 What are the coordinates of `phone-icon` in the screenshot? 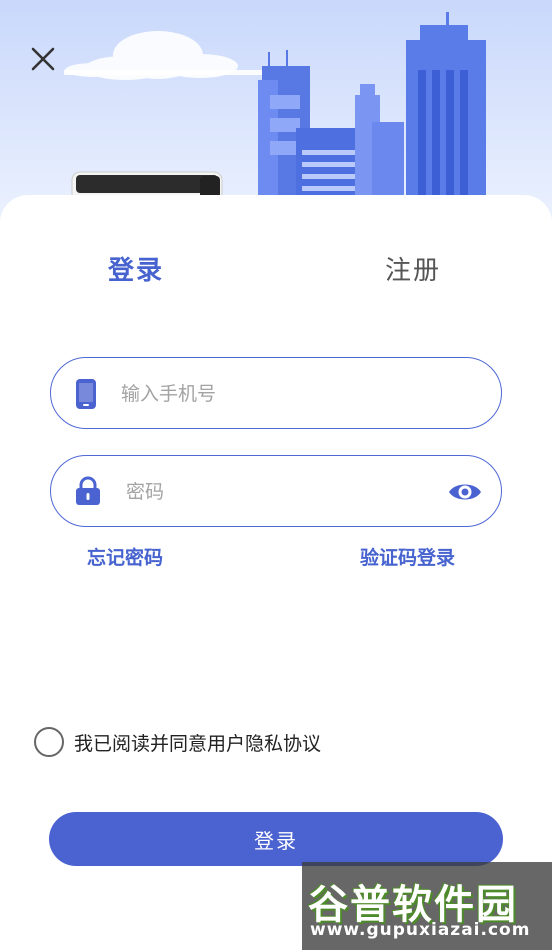 It's located at (86, 394).